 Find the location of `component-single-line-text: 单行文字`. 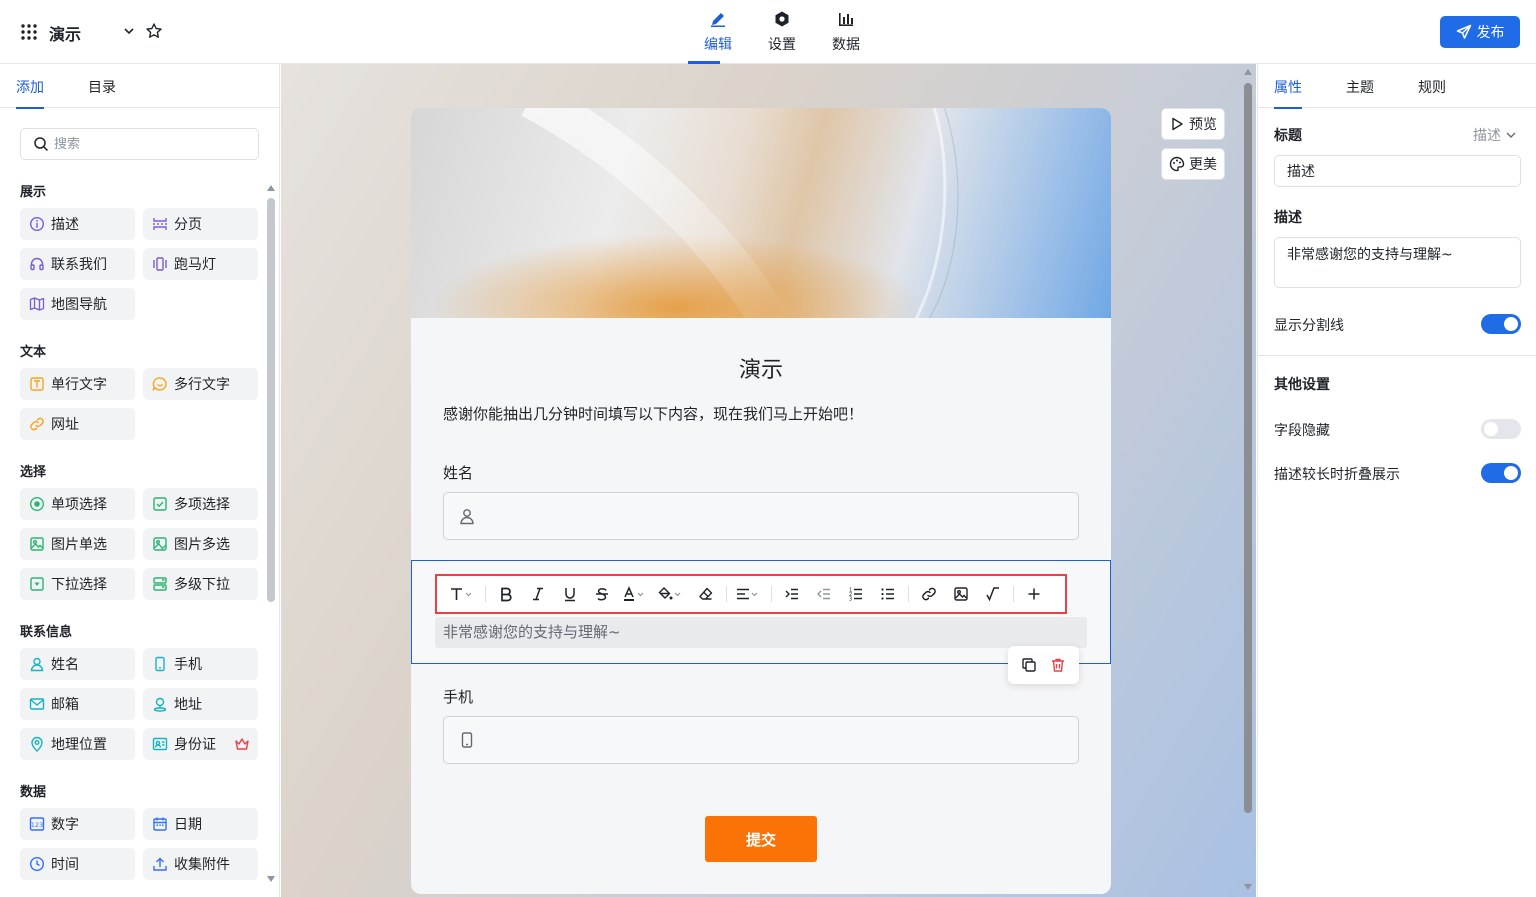

component-single-line-text: 单行文字 is located at coordinates (77, 384).